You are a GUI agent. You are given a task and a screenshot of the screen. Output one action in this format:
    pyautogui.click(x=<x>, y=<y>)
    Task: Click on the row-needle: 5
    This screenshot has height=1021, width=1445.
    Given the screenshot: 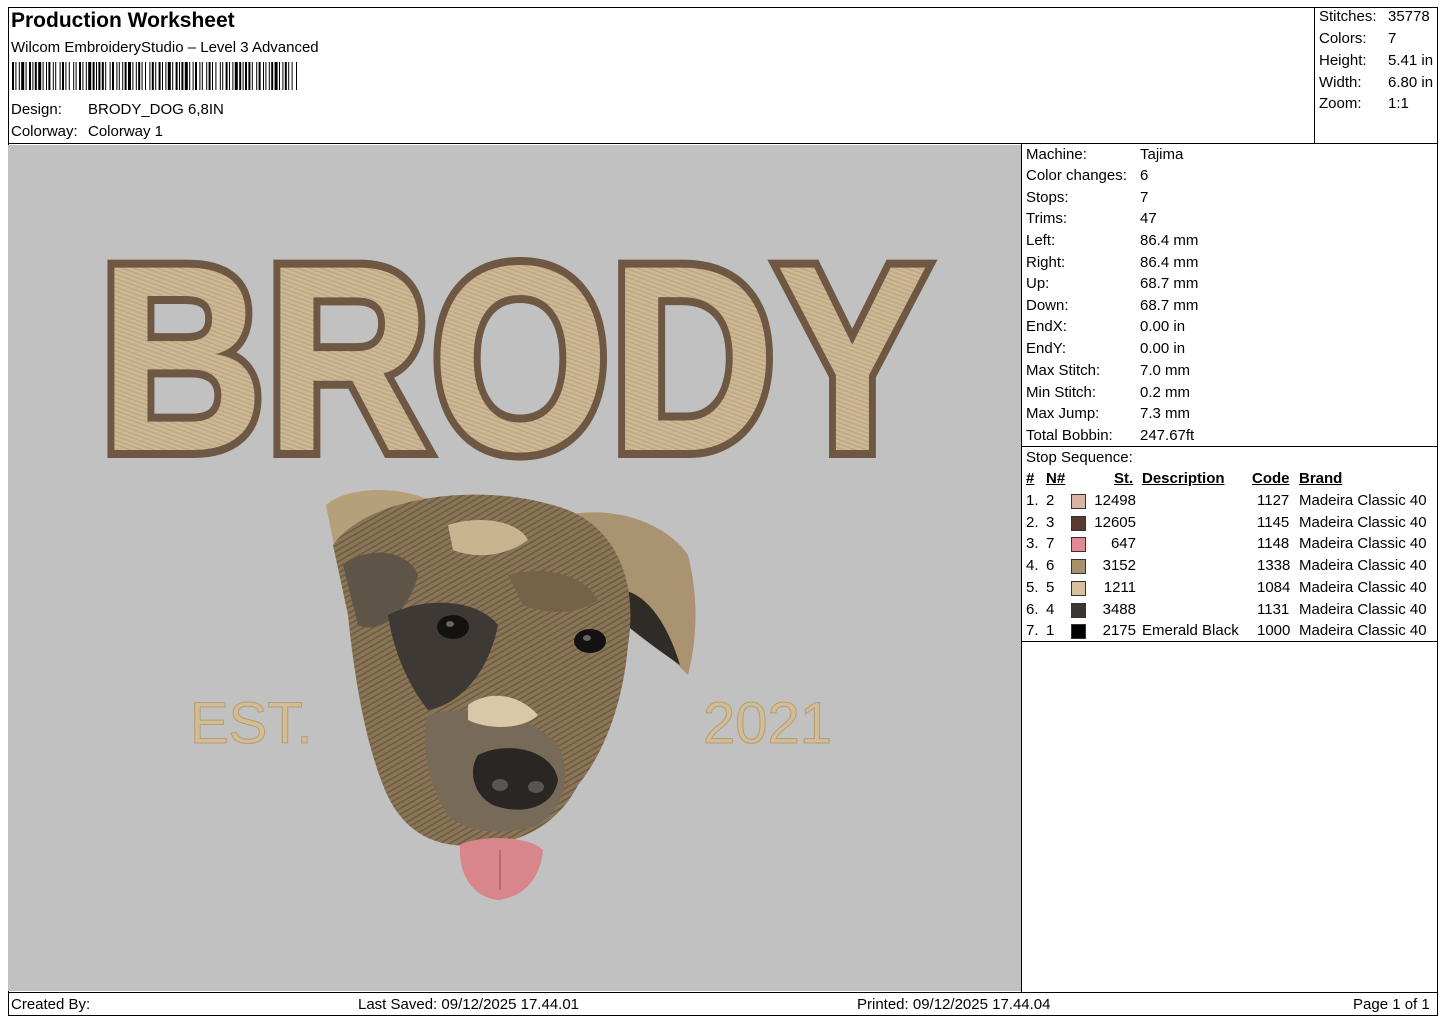 What is the action you would take?
    pyautogui.click(x=1050, y=587)
    